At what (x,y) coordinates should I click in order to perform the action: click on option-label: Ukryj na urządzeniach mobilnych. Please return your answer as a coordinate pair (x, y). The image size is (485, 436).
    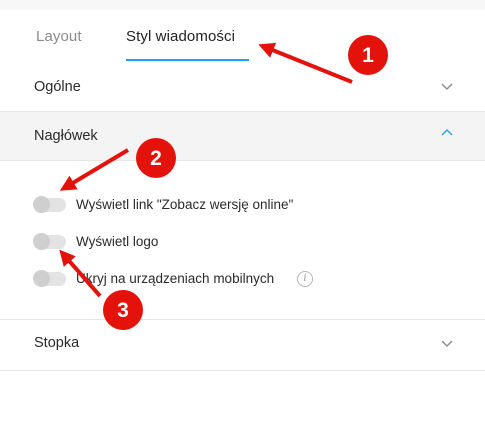
    Looking at the image, I should click on (175, 278).